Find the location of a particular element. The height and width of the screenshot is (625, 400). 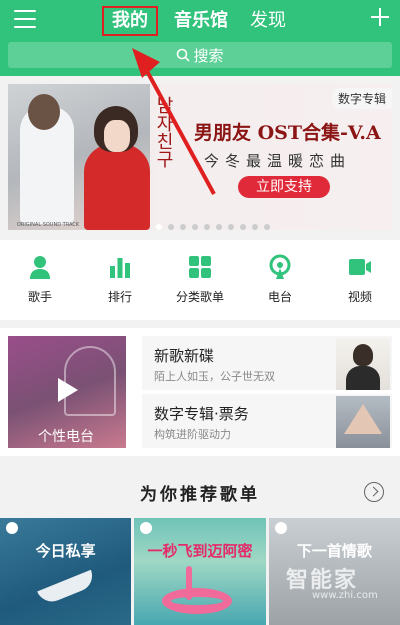

nav-video: 视频 is located at coordinates (360, 280).